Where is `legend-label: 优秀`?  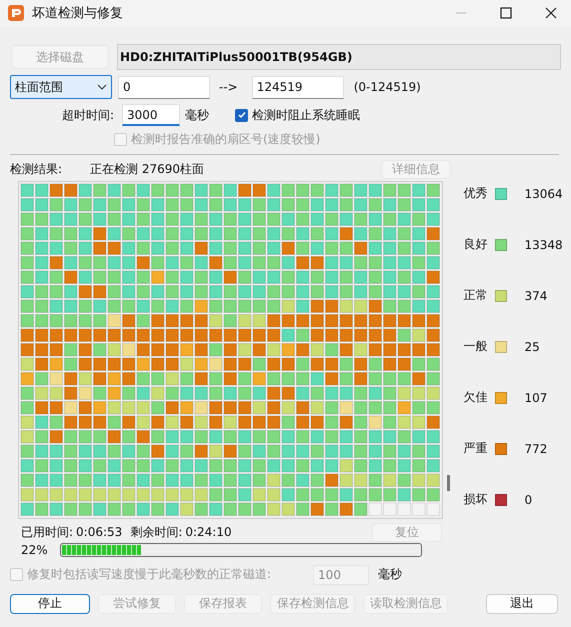
legend-label: 优秀 is located at coordinates (476, 193).